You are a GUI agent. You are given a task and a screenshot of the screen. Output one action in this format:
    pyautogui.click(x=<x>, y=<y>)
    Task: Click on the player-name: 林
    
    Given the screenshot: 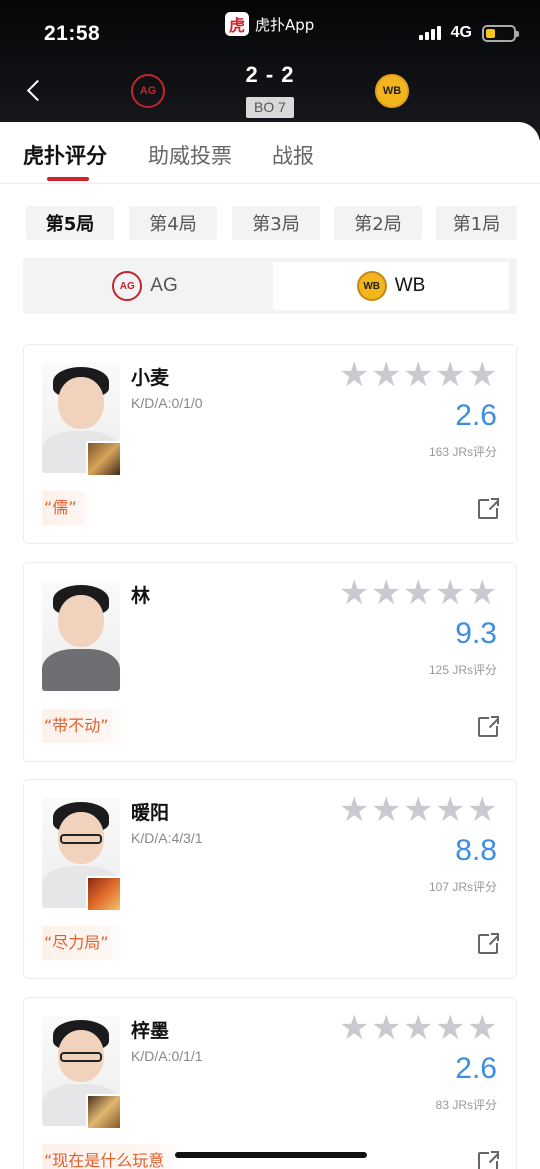 What is the action you would take?
    pyautogui.click(x=141, y=596)
    